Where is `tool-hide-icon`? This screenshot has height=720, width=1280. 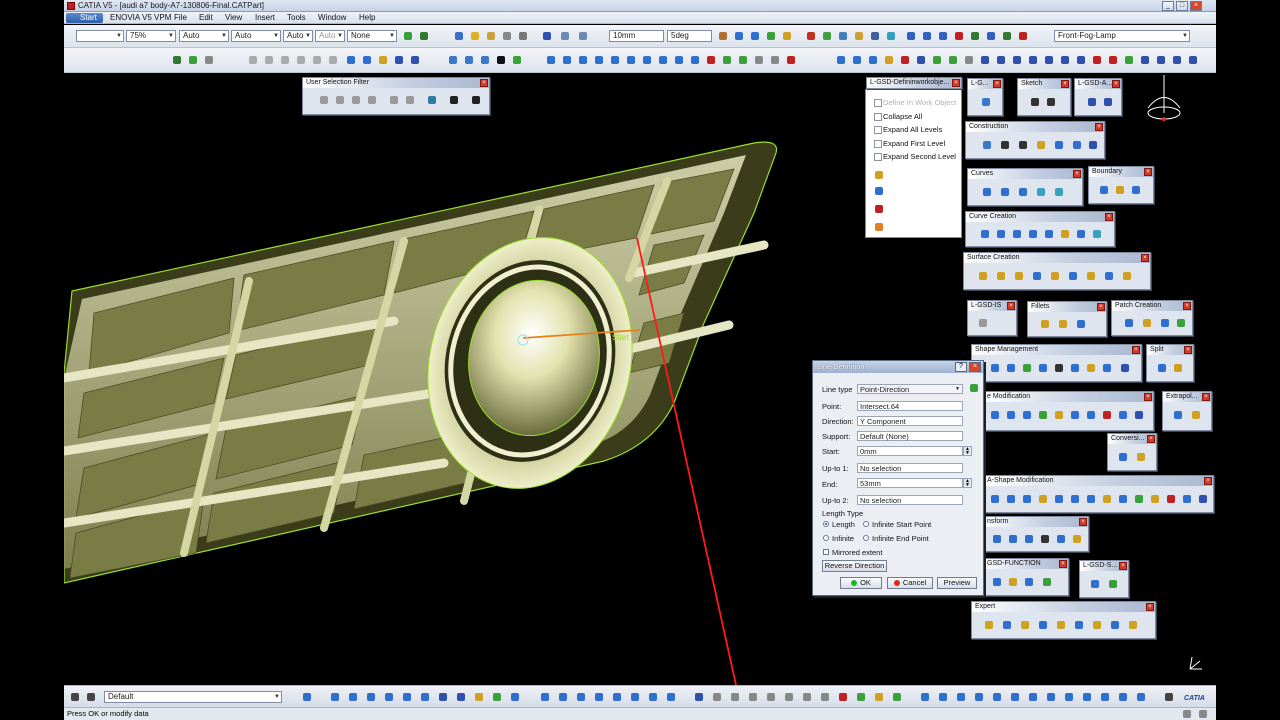 tool-hide-icon is located at coordinates (631, 60).